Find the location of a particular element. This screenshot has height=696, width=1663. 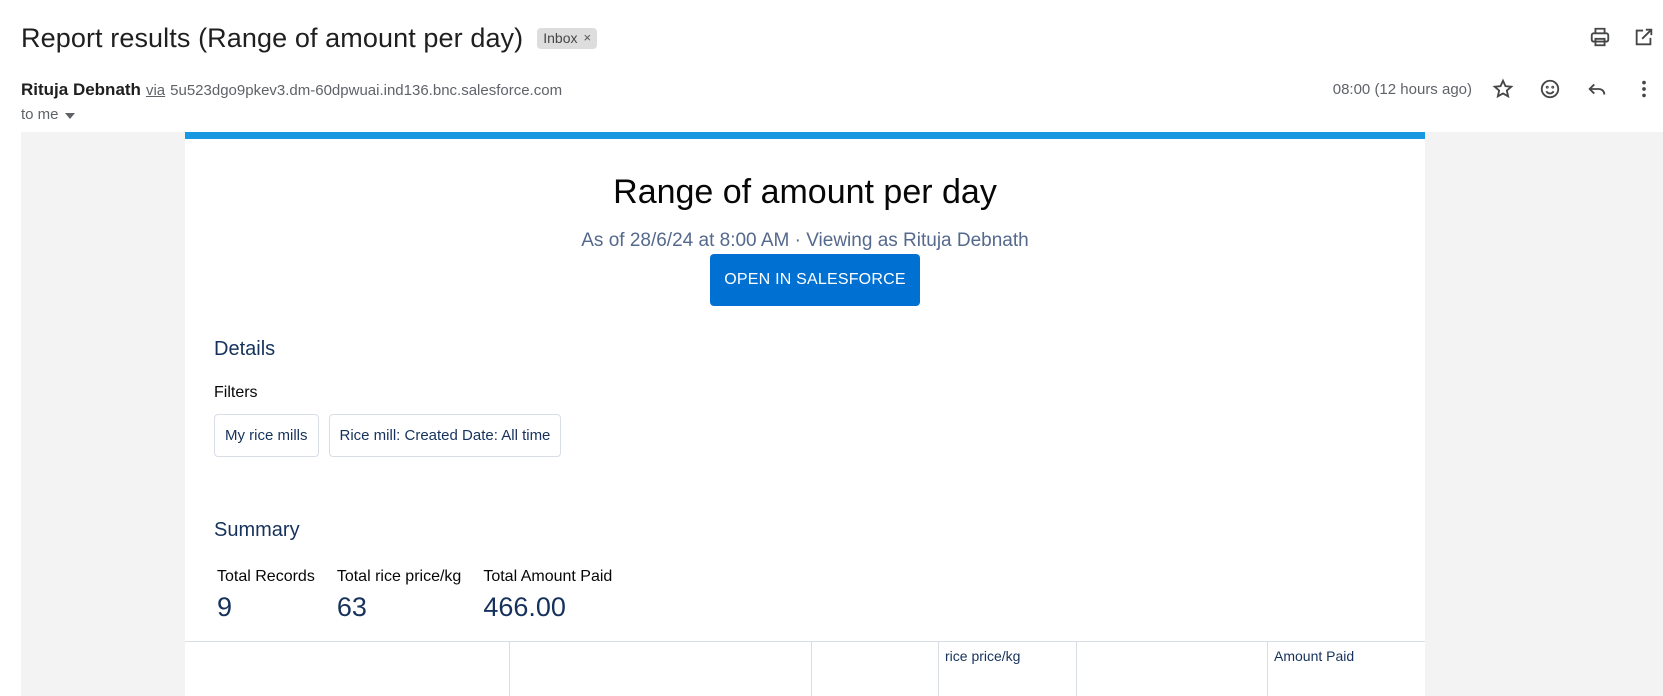

report-table-header: rice price/kg Amount Paid is located at coordinates (805, 668).